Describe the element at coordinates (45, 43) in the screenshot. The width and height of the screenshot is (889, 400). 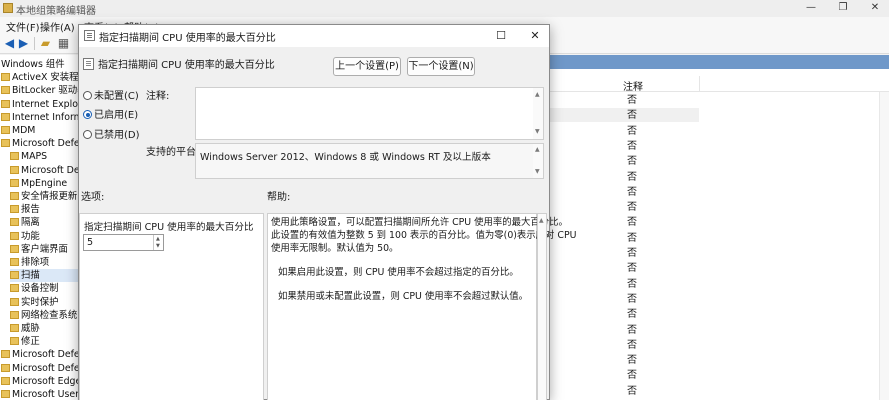
I see `up-folder-icon: ▰` at that location.